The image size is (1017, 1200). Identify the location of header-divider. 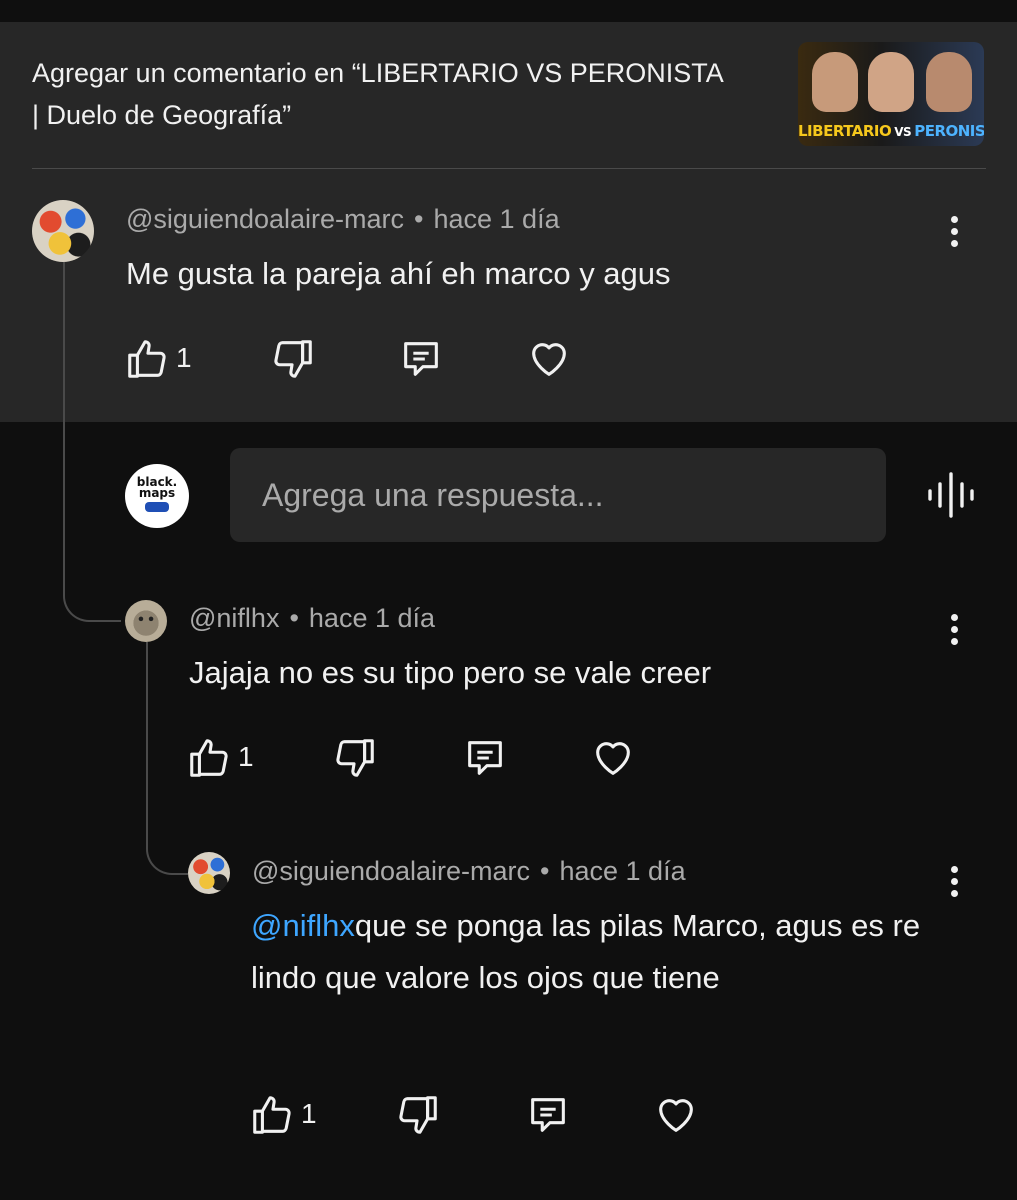
(509, 168).